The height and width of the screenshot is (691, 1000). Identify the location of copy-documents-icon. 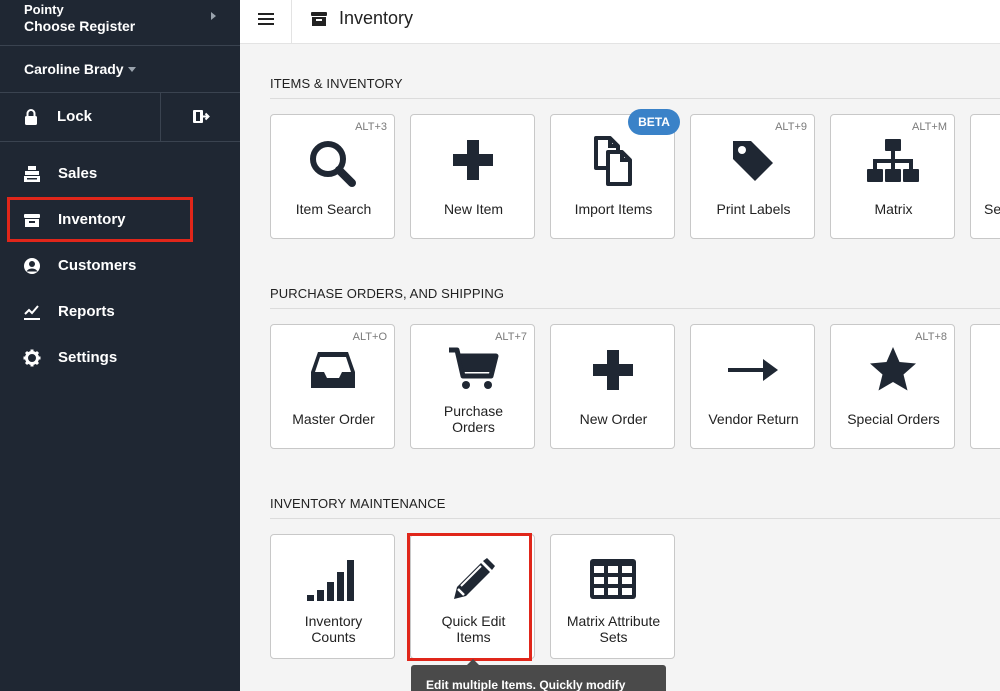
(612, 161).